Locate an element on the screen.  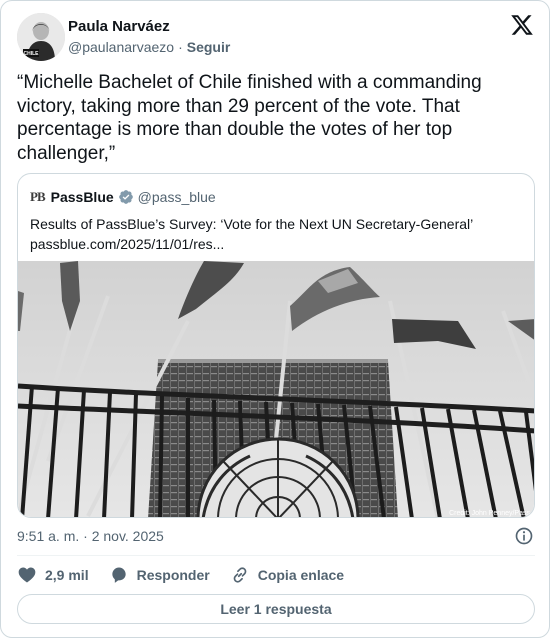
tweet-timestamp: 9:51 a. m. · 2 nov. 2025 is located at coordinates (90, 536).